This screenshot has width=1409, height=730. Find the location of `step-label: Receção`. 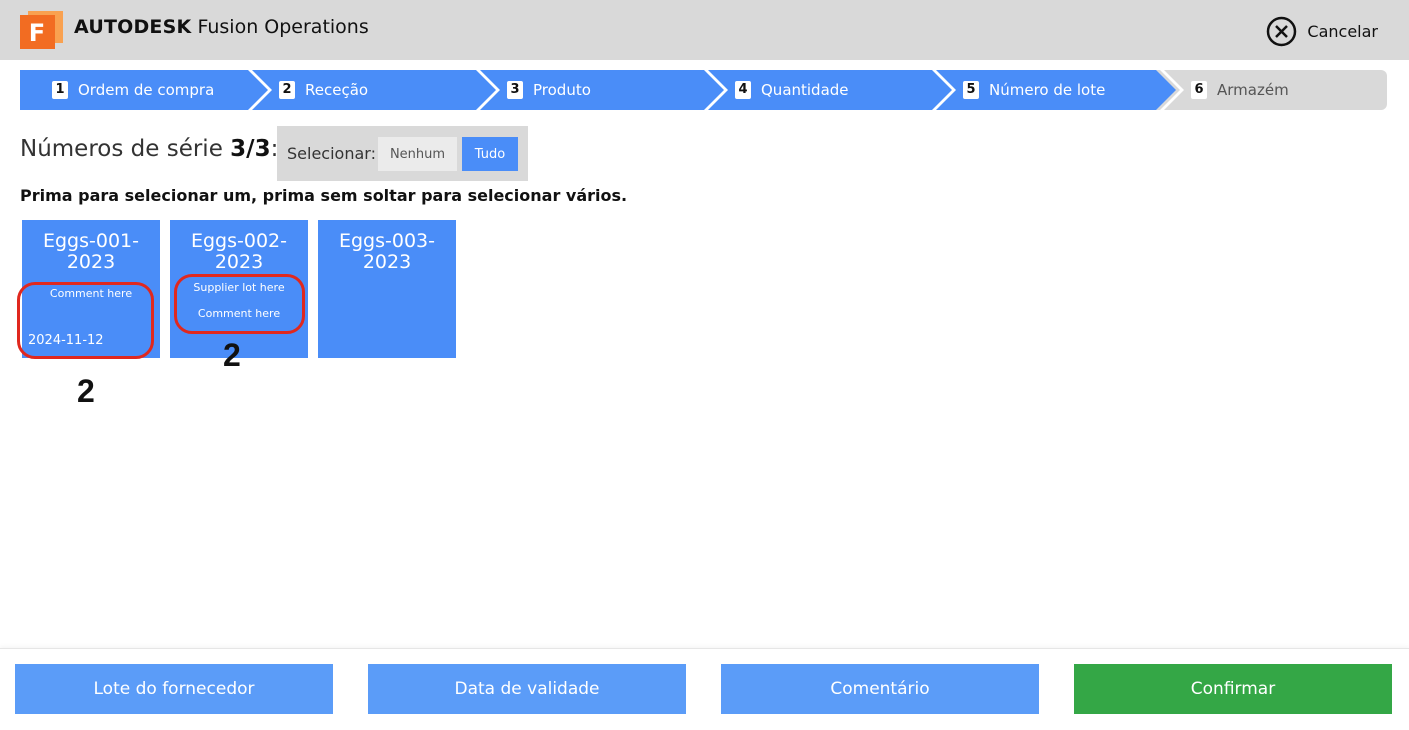

step-label: Receção is located at coordinates (337, 90).